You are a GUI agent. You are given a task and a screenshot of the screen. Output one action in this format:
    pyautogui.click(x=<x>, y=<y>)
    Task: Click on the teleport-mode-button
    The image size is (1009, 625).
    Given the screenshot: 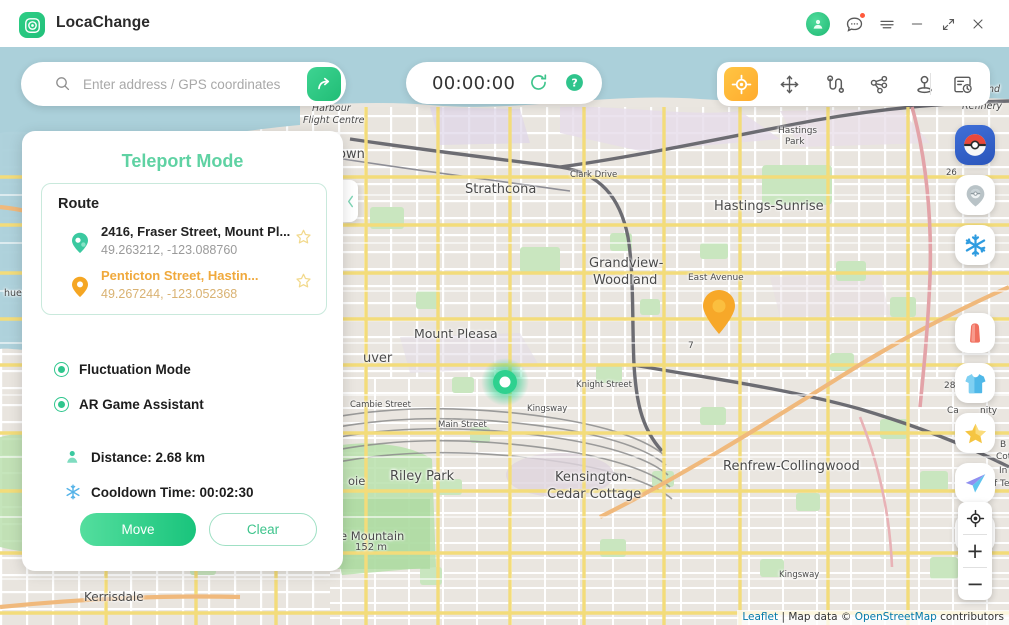 What is the action you would take?
    pyautogui.click(x=741, y=84)
    